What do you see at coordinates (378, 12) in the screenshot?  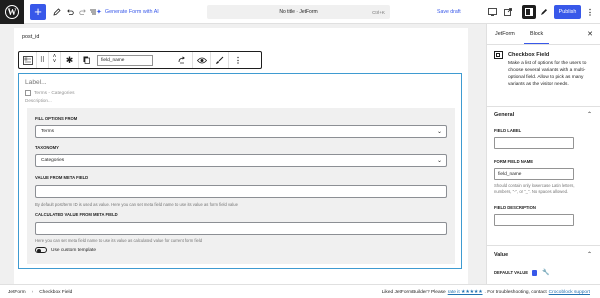 I see `command-shortcut: Ctrl+K` at bounding box center [378, 12].